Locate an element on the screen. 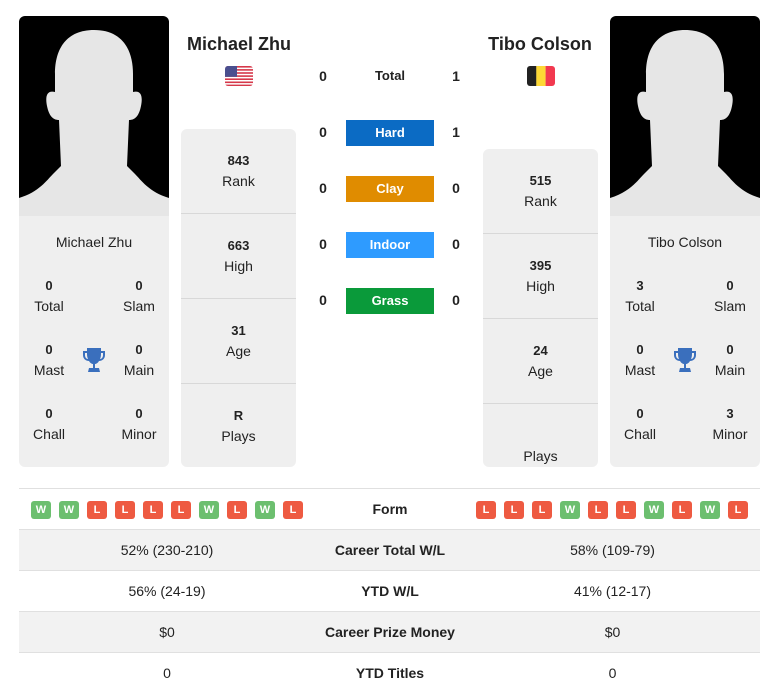 The height and width of the screenshot is (699, 779). h2h-hard-row: 0 Hard 1 is located at coordinates (390, 133).